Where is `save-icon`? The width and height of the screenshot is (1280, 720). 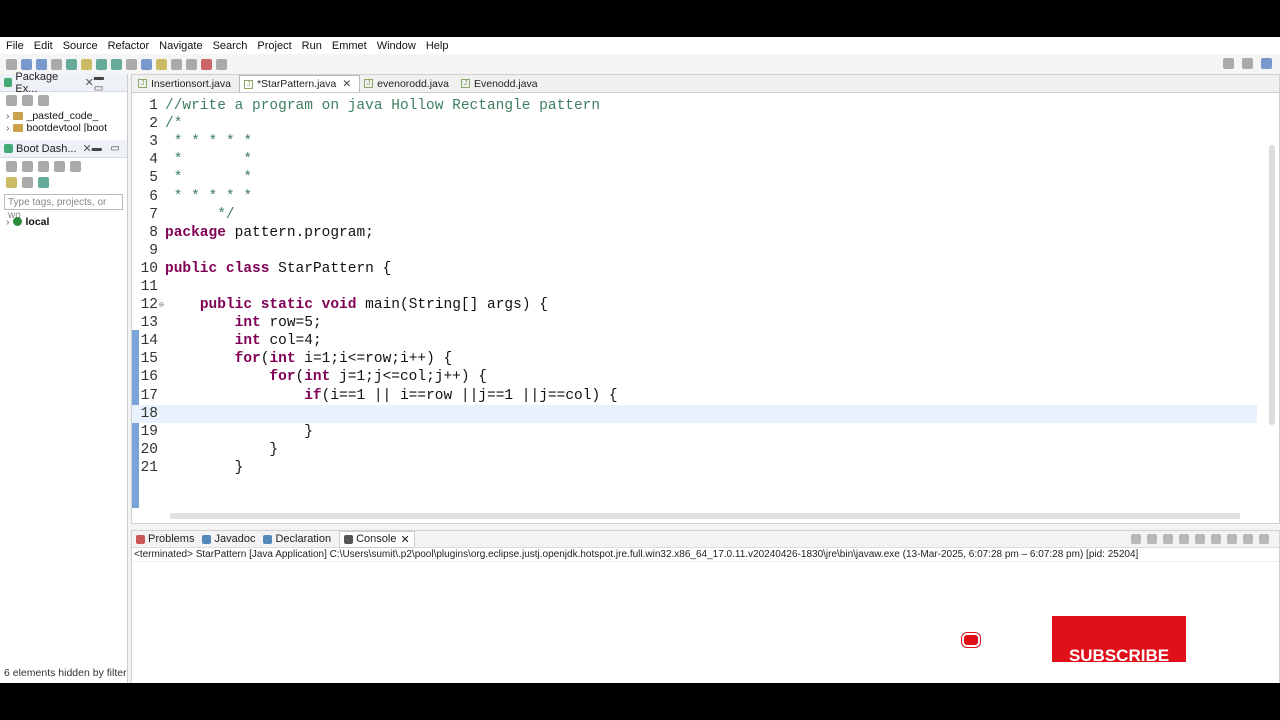 save-icon is located at coordinates (26, 64).